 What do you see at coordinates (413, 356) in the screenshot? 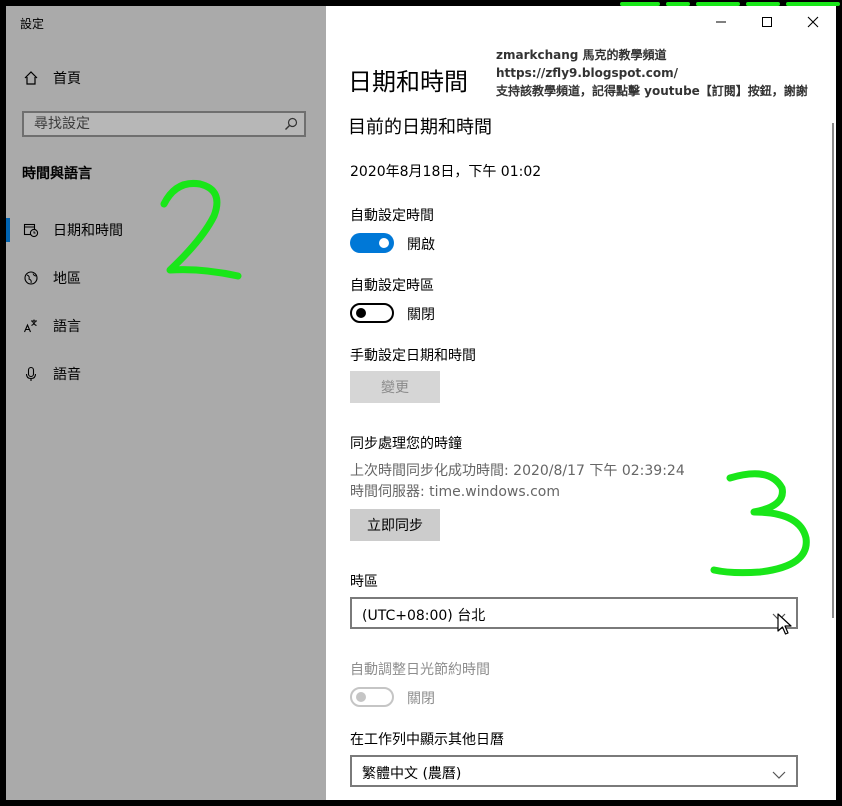
I see `manual-datetime-label: 手動設定日期和時間` at bounding box center [413, 356].